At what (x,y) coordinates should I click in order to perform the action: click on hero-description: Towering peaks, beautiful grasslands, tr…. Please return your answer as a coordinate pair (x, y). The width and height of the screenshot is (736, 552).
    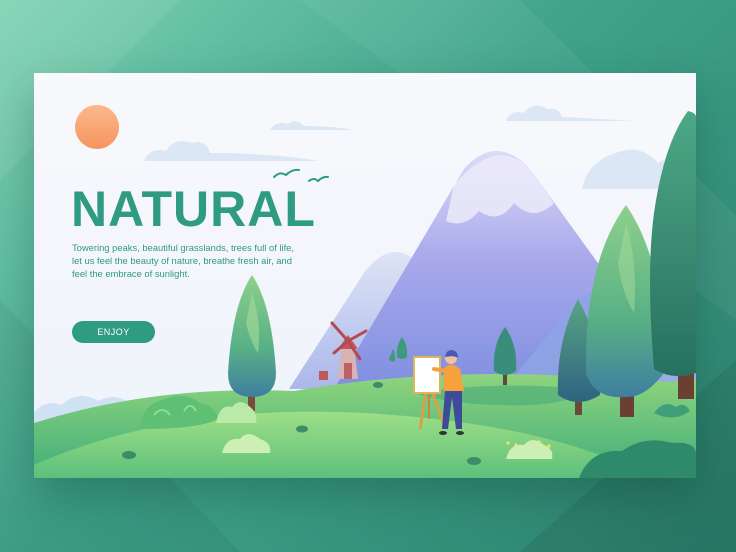
    Looking at the image, I should click on (183, 260).